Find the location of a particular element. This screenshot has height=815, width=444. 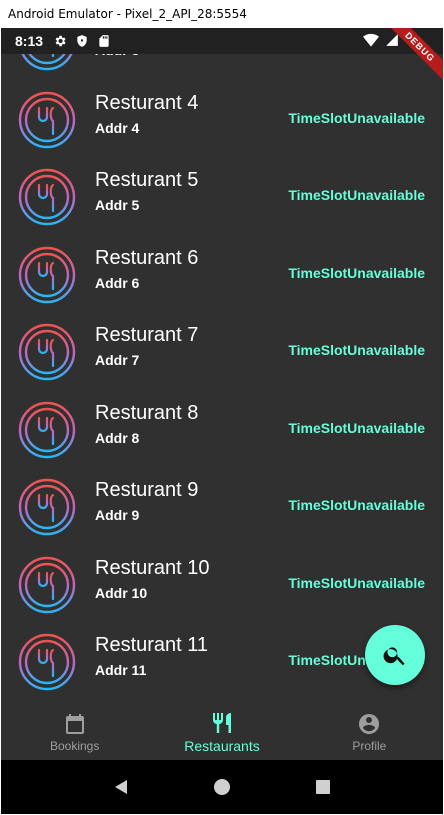

restaurant-address: Addr 10 is located at coordinates (121, 592).